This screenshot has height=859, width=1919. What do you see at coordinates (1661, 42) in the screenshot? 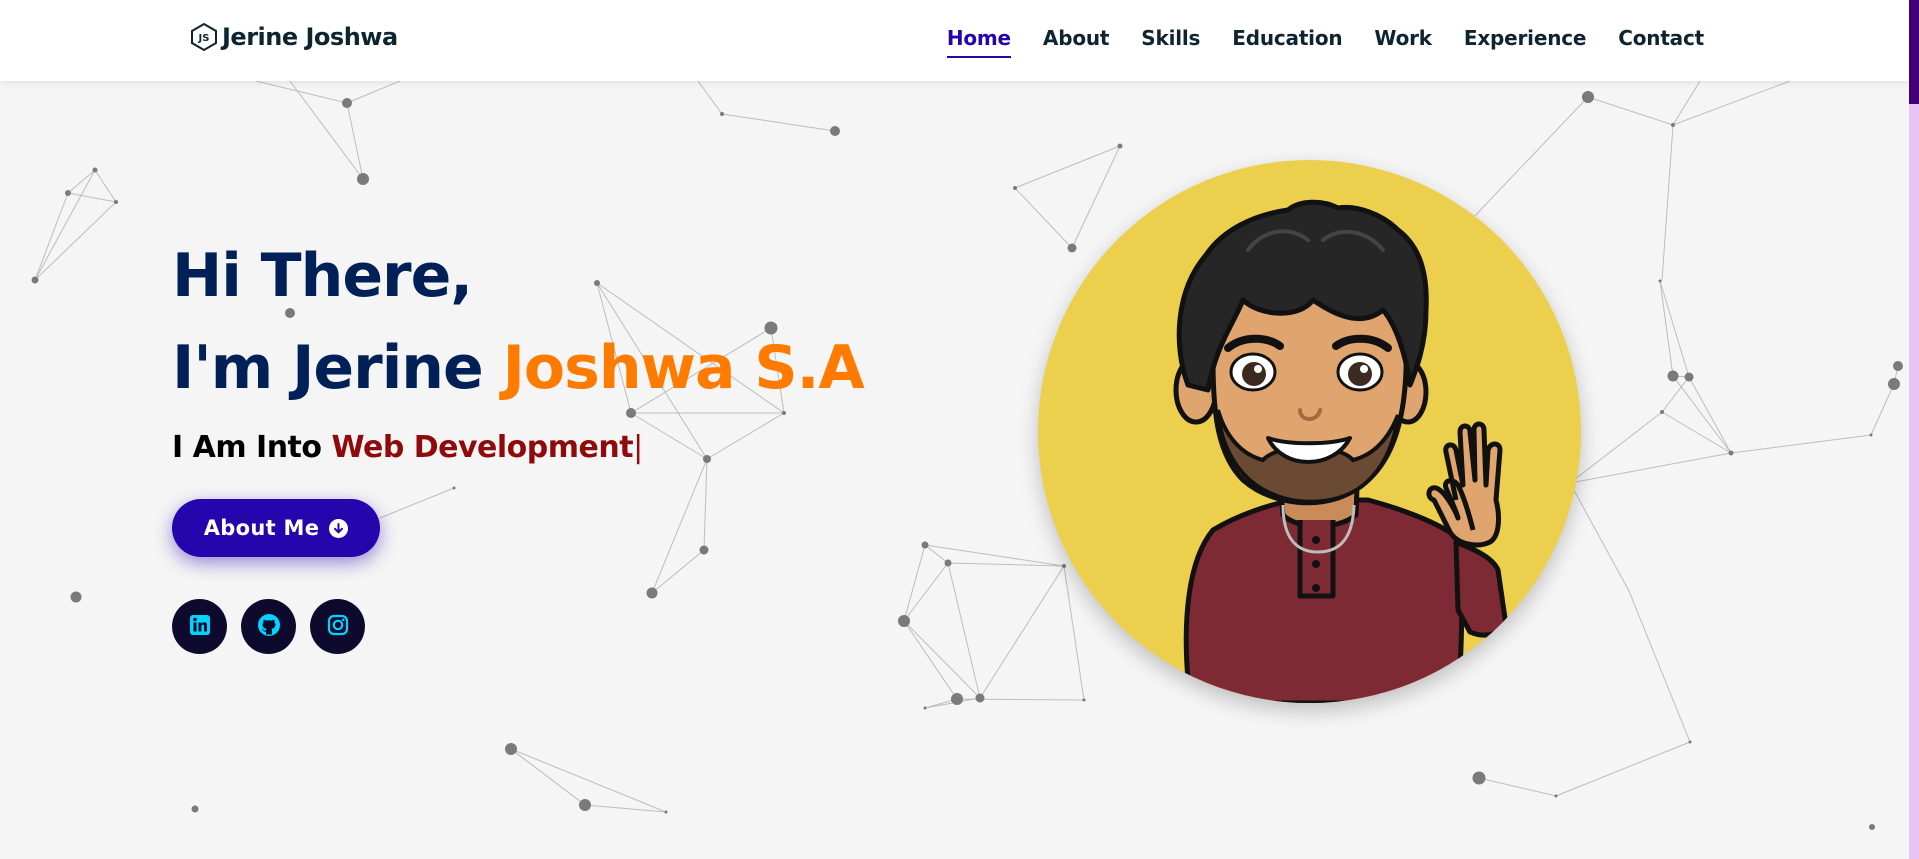
I see `nav-link-contact: Contact` at bounding box center [1661, 42].